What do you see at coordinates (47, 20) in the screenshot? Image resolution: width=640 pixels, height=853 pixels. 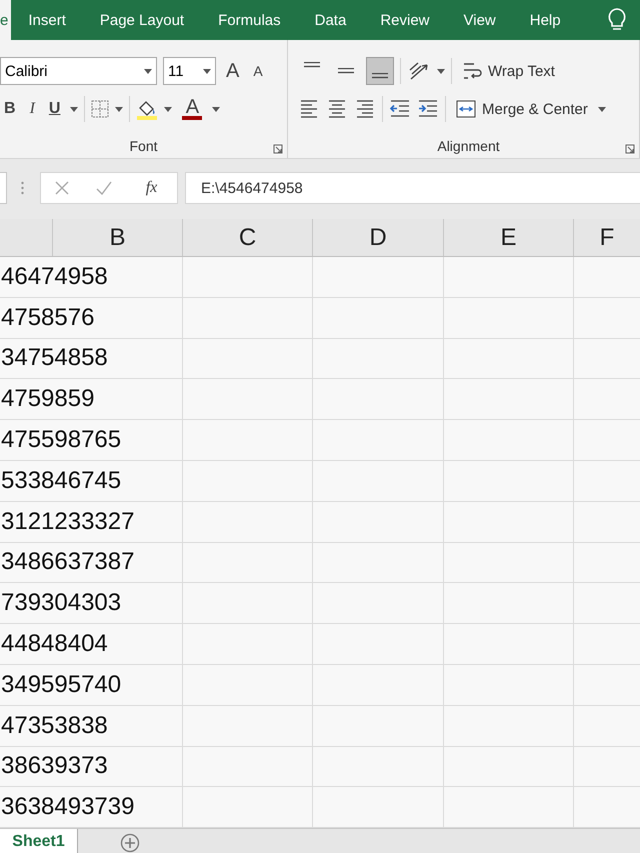 I see `ribbon-tab: Insert` at bounding box center [47, 20].